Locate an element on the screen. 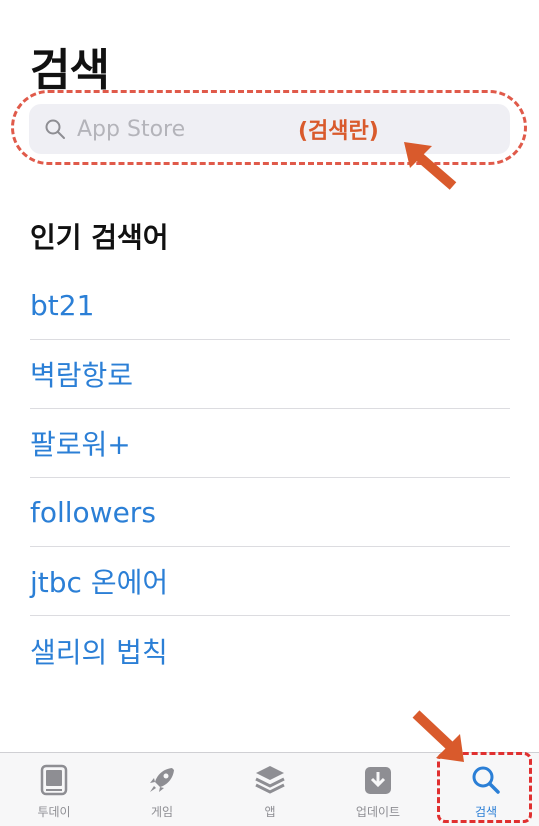  trending-item: 팔로워+ is located at coordinates (270, 443).